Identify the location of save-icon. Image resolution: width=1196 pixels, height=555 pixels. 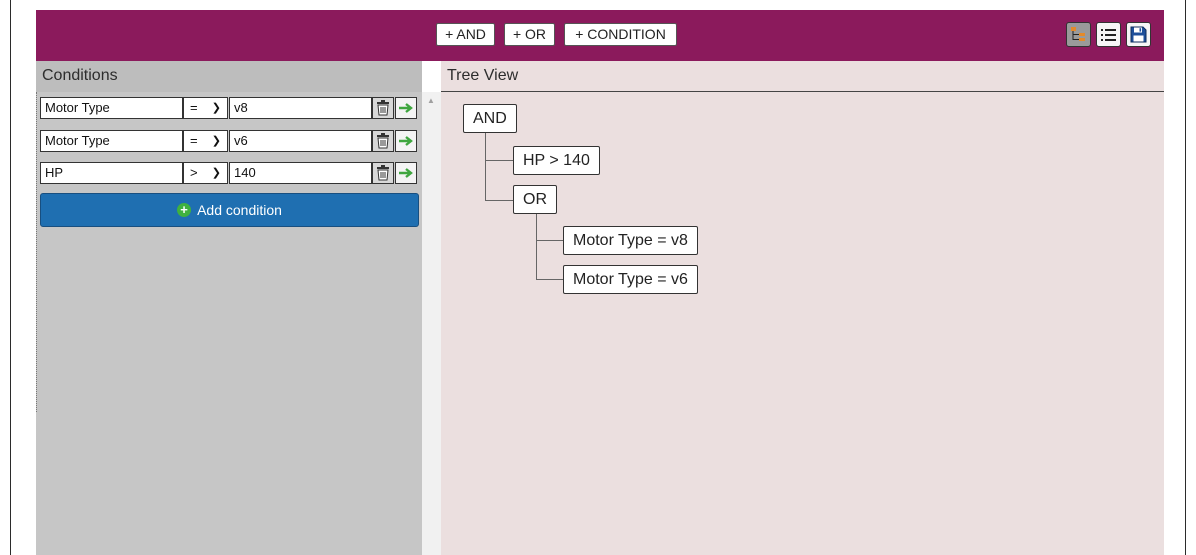
(1138, 34).